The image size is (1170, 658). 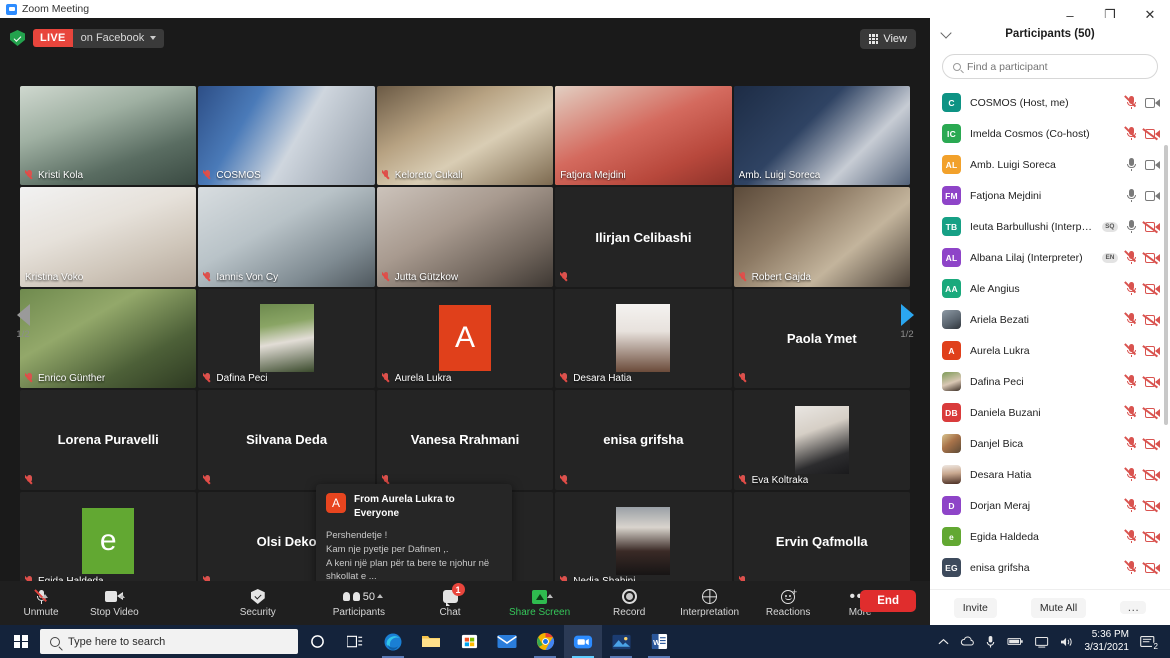 What do you see at coordinates (1050, 164) in the screenshot?
I see `participant-row: AL Amb. Luigi Soreca` at bounding box center [1050, 164].